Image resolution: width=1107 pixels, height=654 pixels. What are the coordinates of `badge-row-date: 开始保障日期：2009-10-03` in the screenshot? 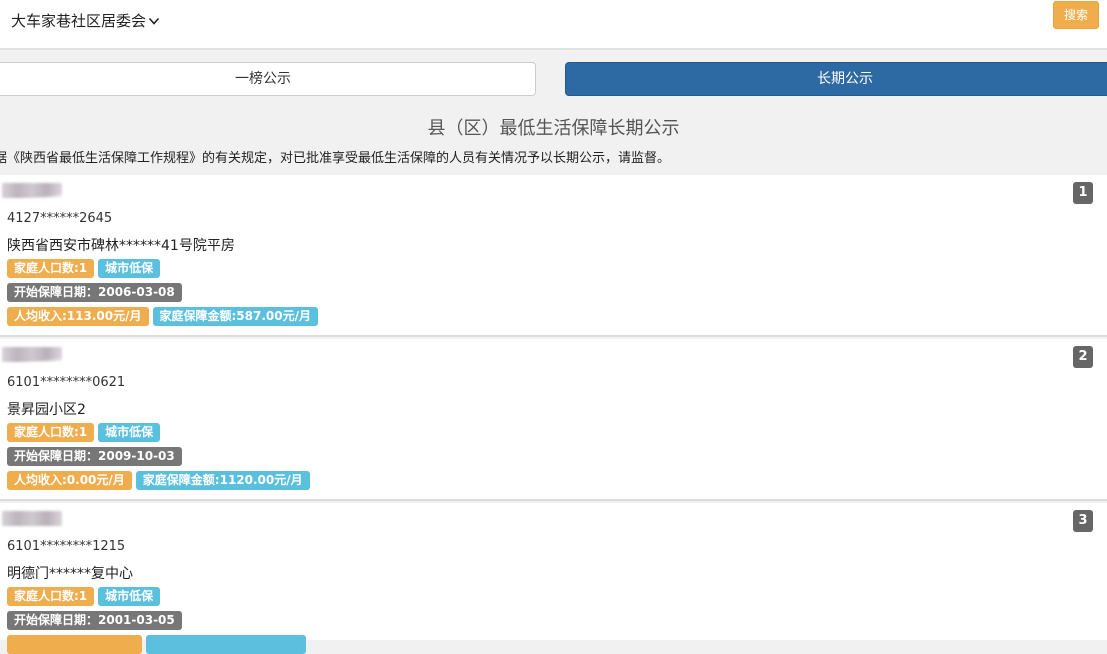 It's located at (94, 456).